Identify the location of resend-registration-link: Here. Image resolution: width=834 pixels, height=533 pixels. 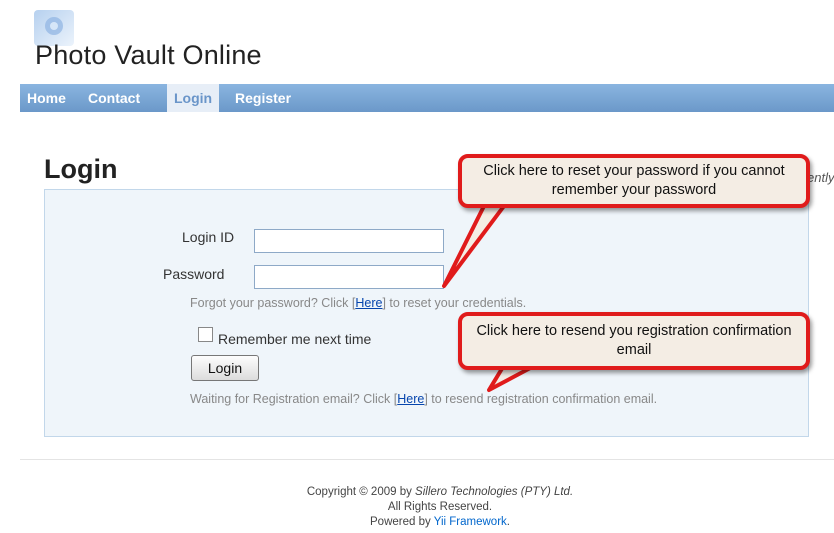
(410, 399).